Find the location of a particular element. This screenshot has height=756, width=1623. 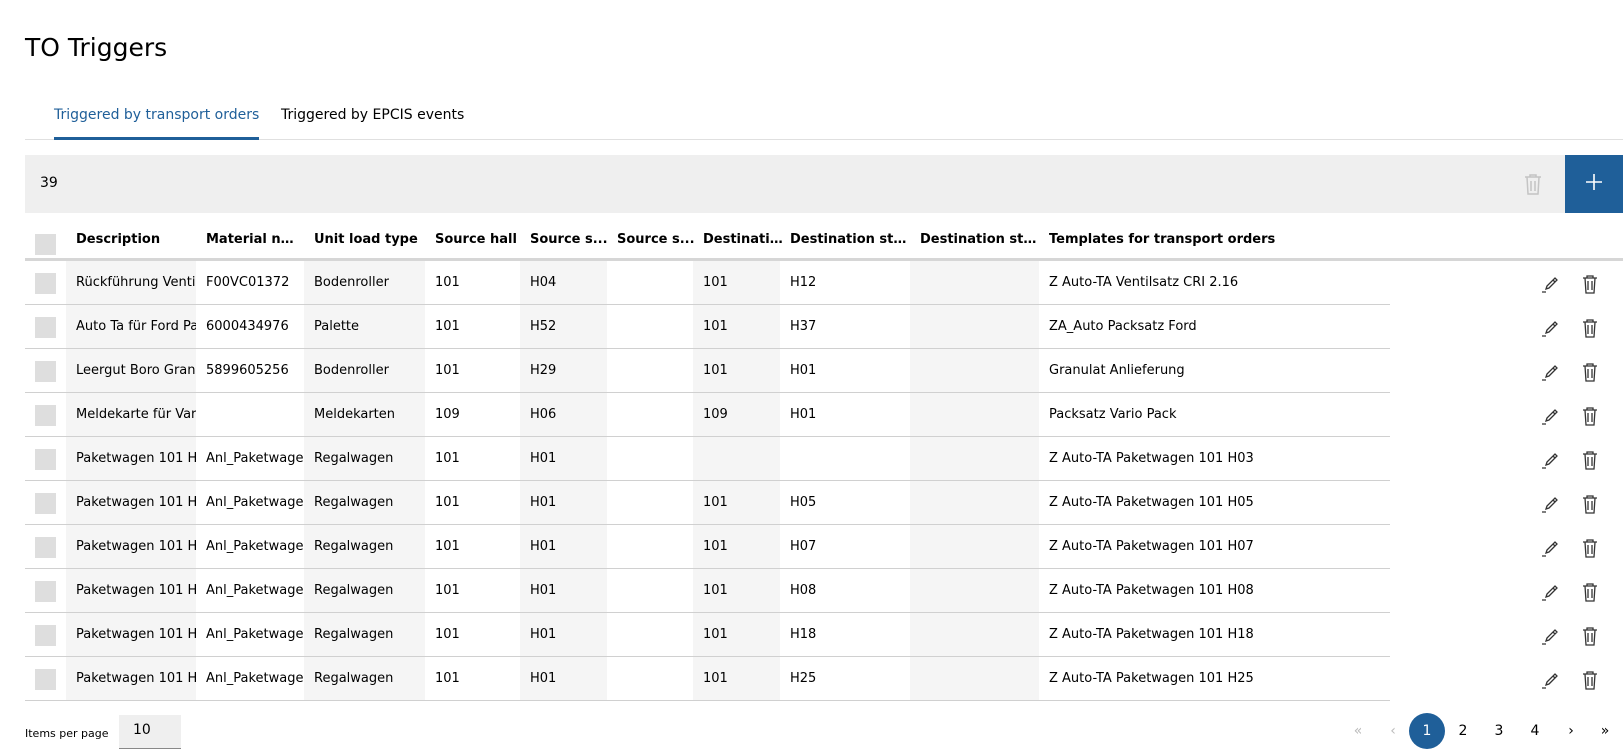

cell-source-station: H29 is located at coordinates (563, 370).